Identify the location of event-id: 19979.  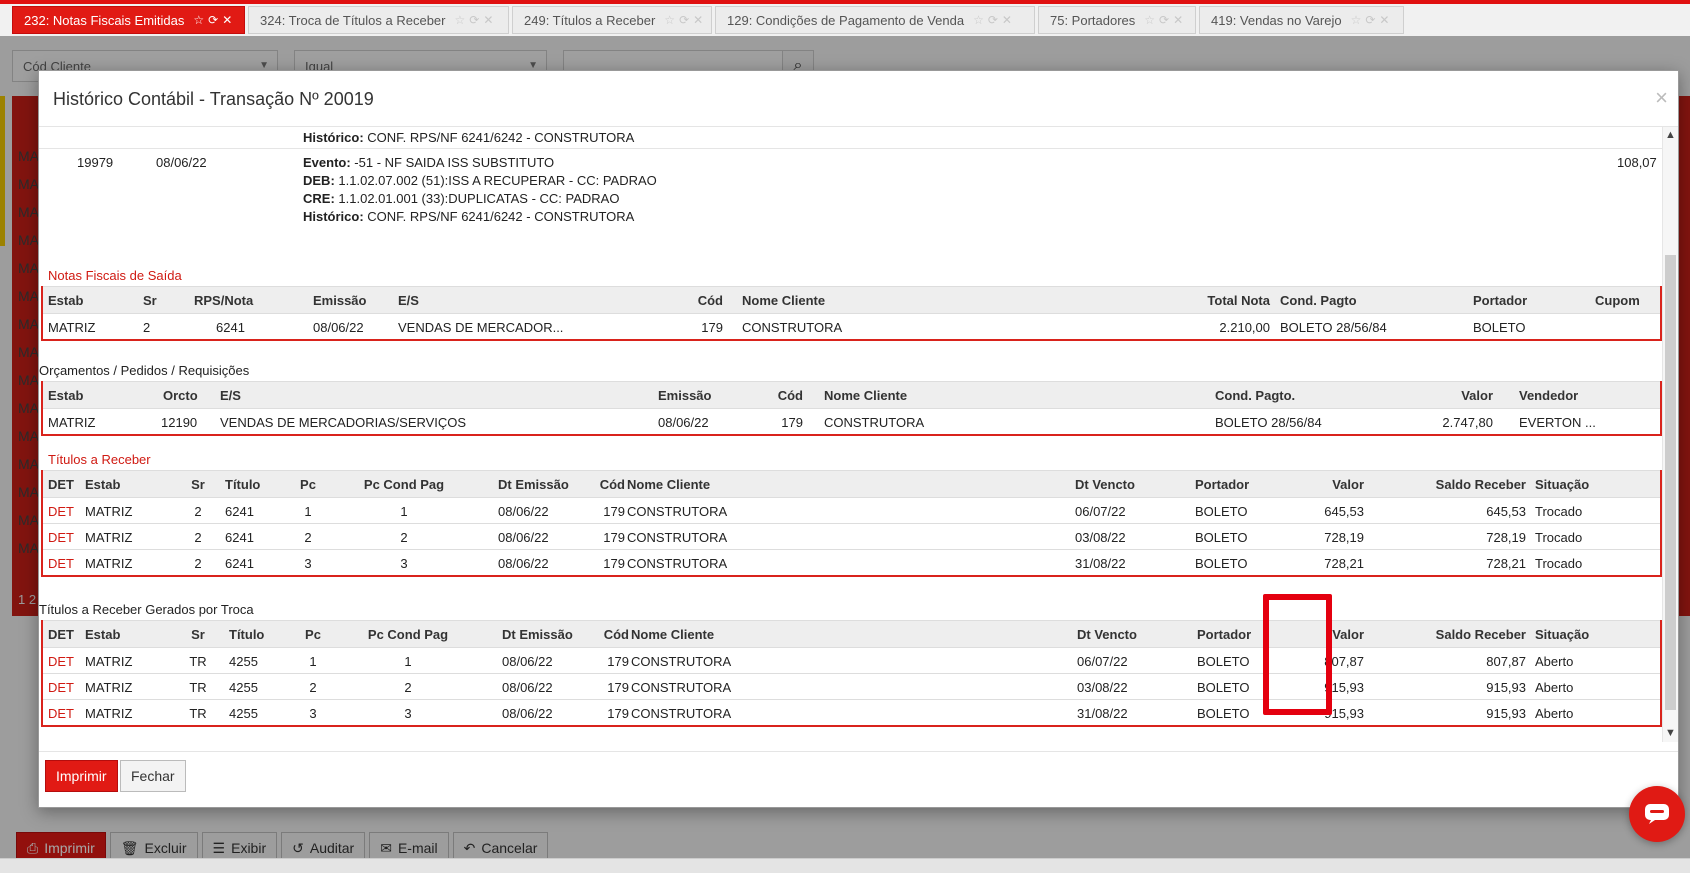
(95, 162).